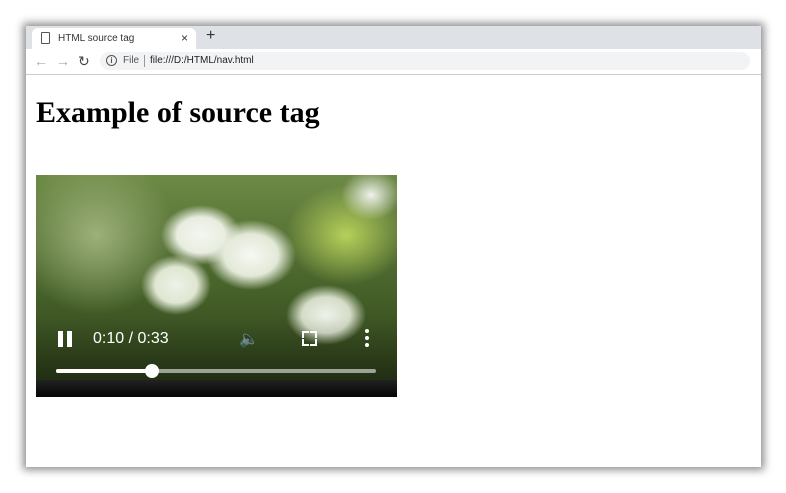  Describe the element at coordinates (202, 60) in the screenshot. I see `url-text: file:///D:/HTML/nav.html` at that location.